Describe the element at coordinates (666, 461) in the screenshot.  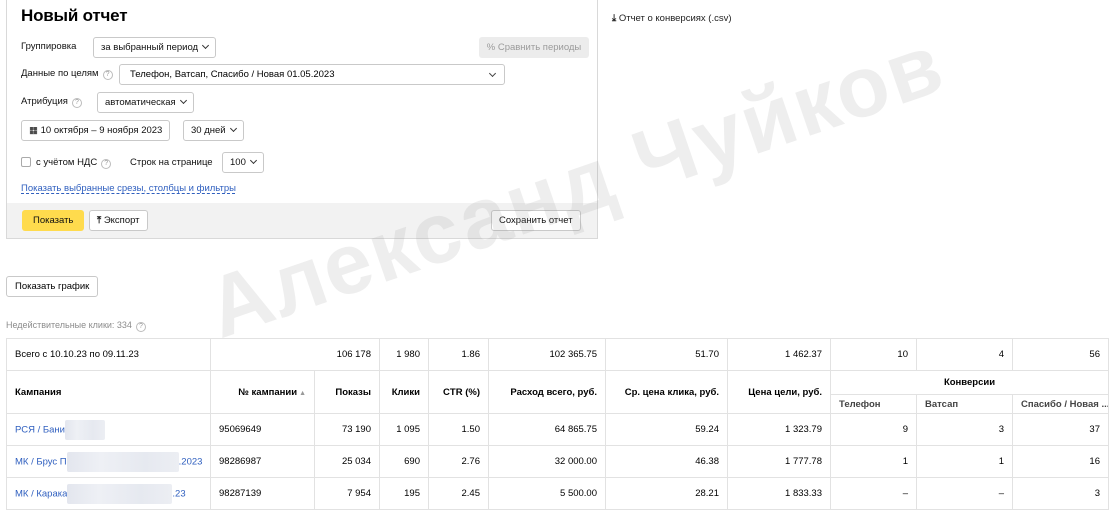
I see `avg-cpc: 46.38` at that location.